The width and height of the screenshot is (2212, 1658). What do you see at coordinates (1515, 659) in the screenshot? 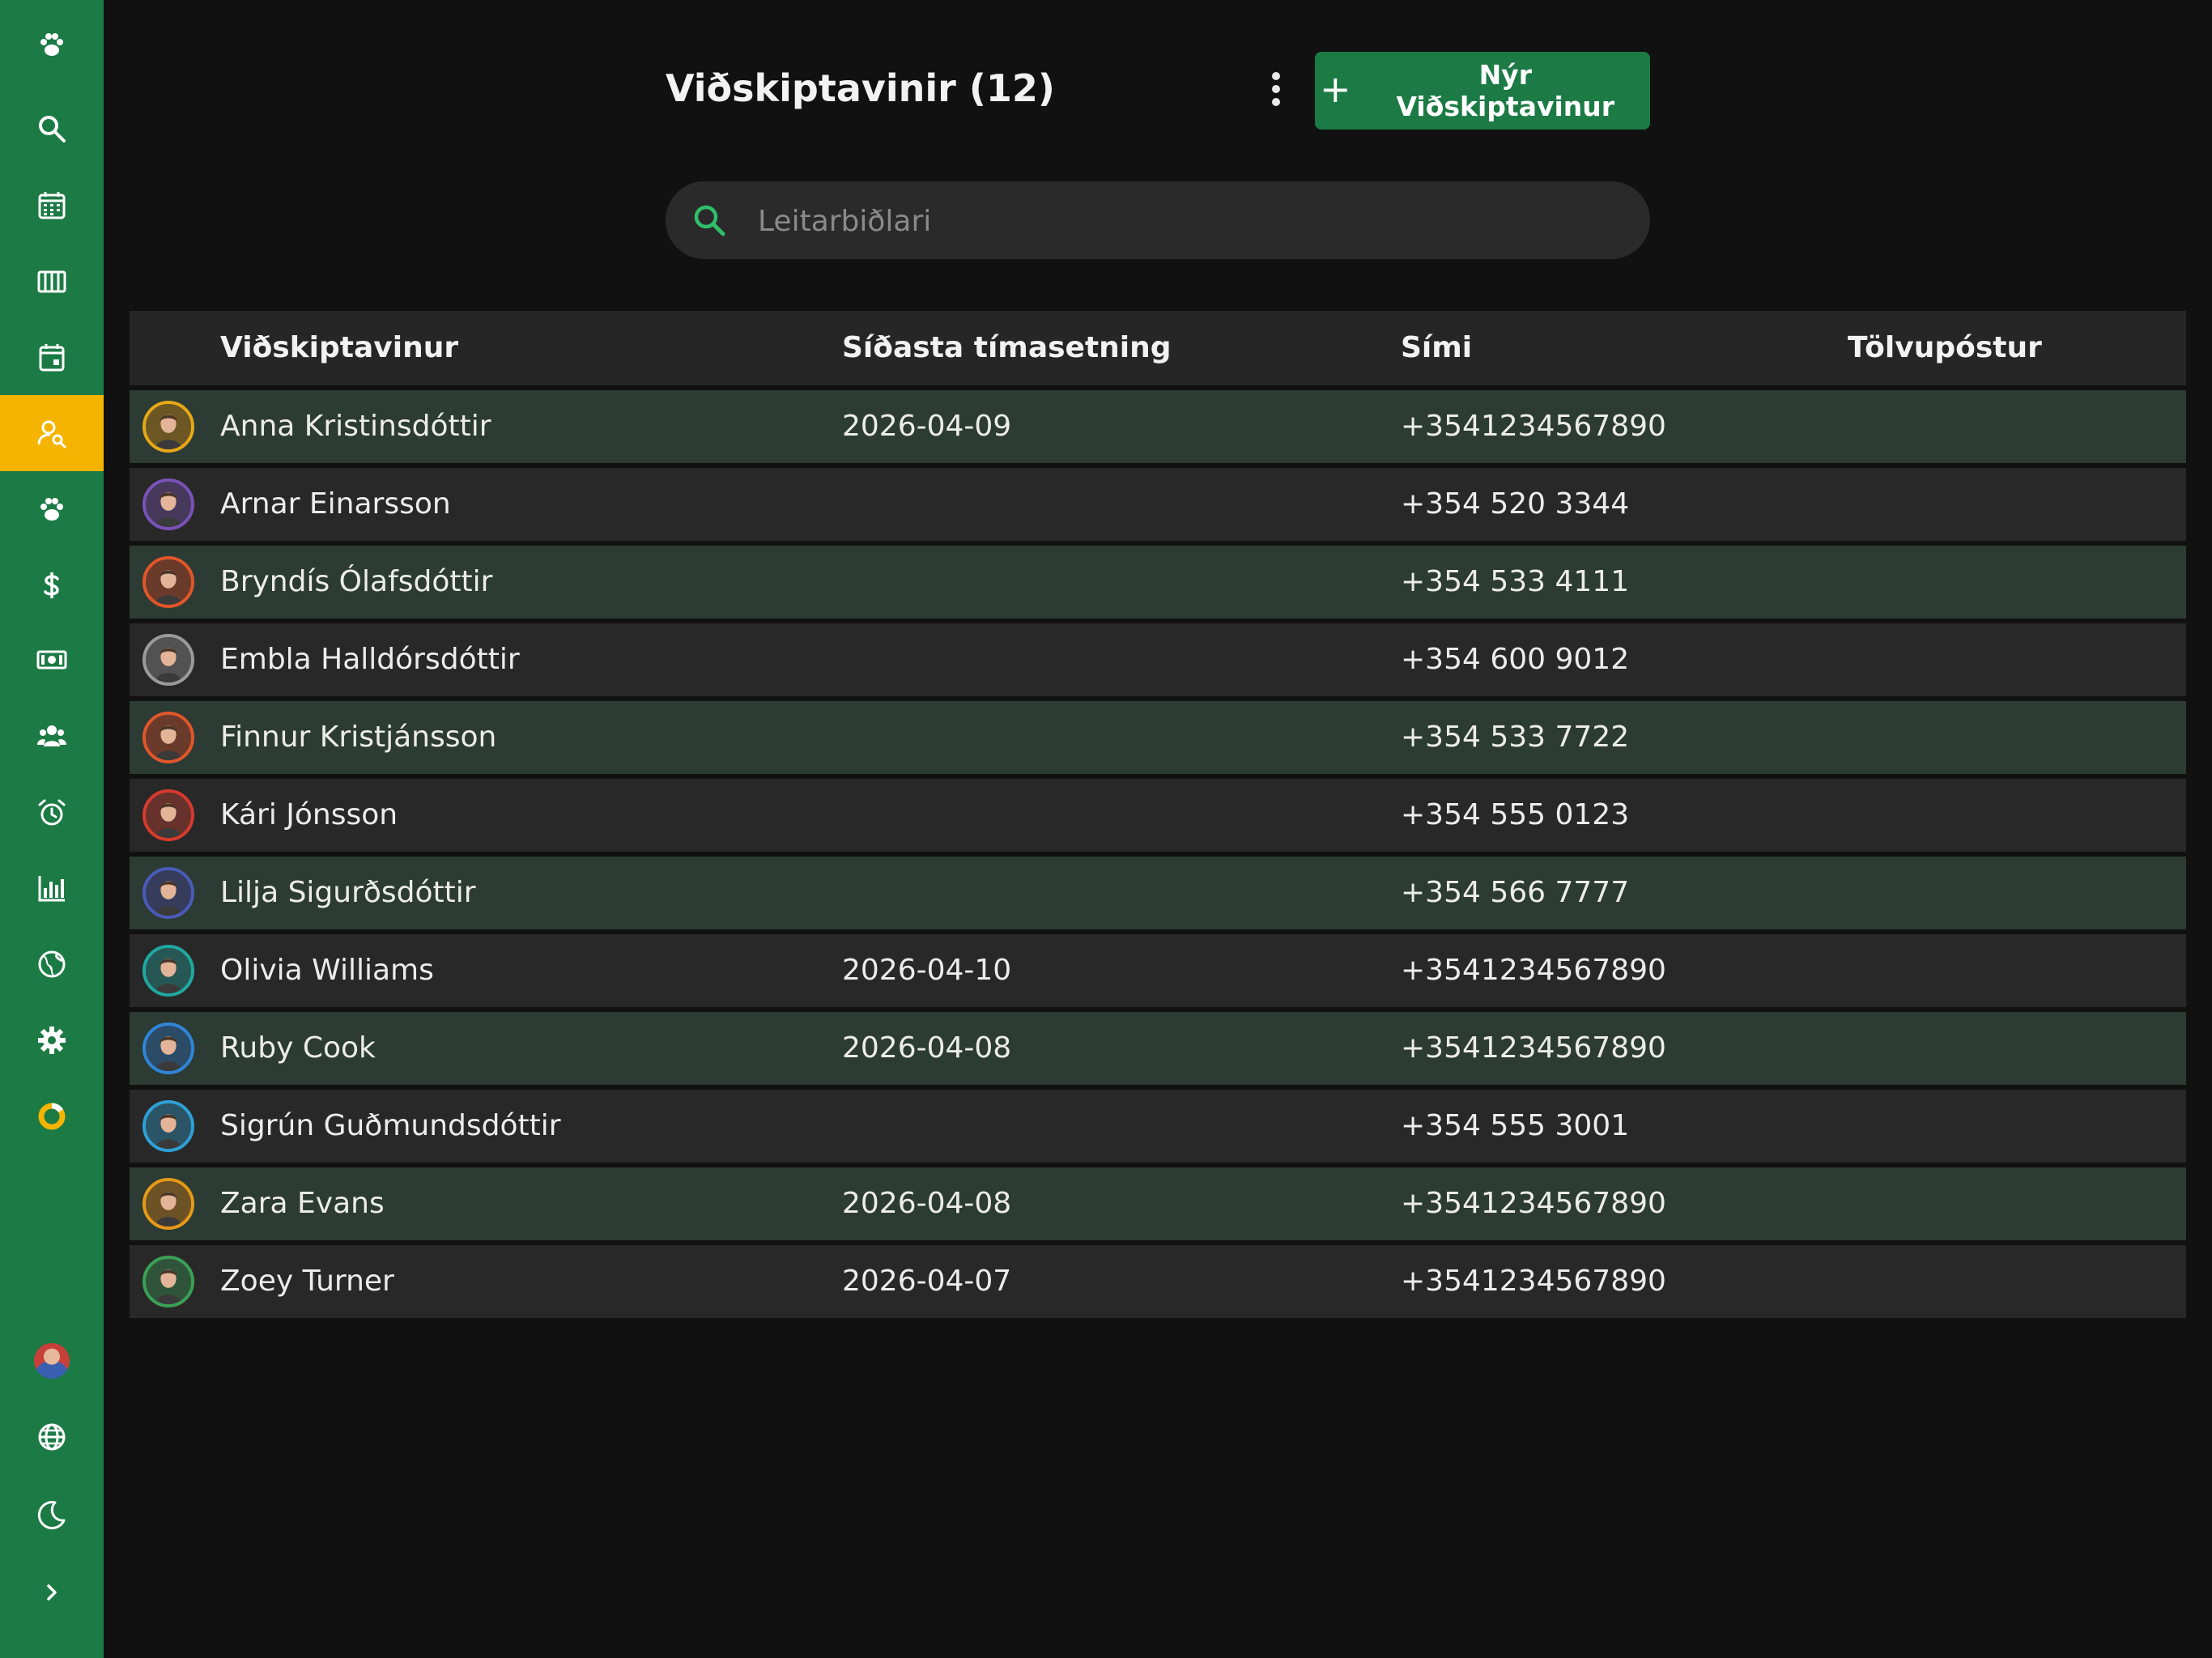
I see `phone-number: +354 600 9012` at bounding box center [1515, 659].